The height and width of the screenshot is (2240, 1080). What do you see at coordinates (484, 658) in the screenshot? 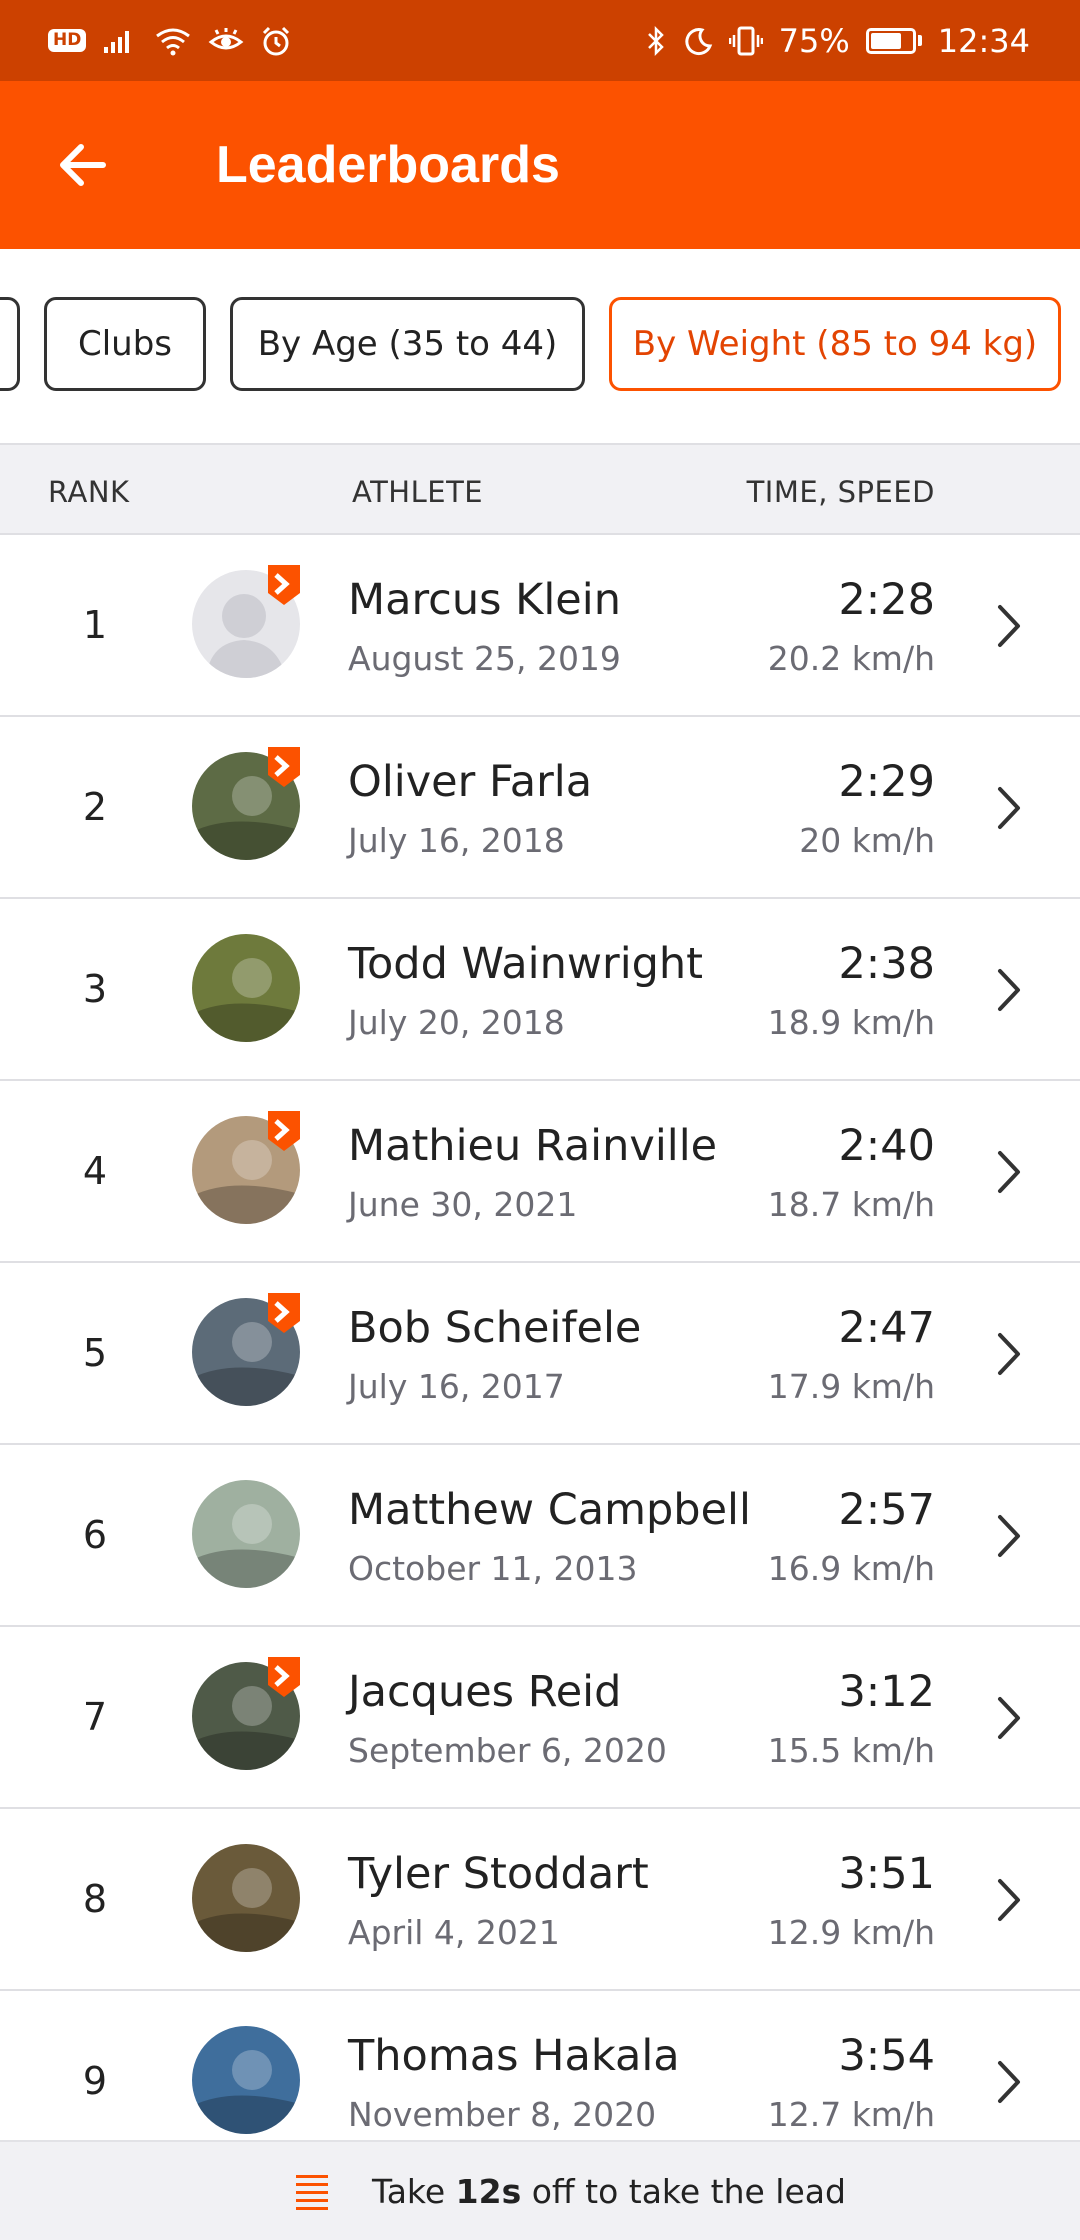
I see `effort-date: August 25, 2019` at bounding box center [484, 658].